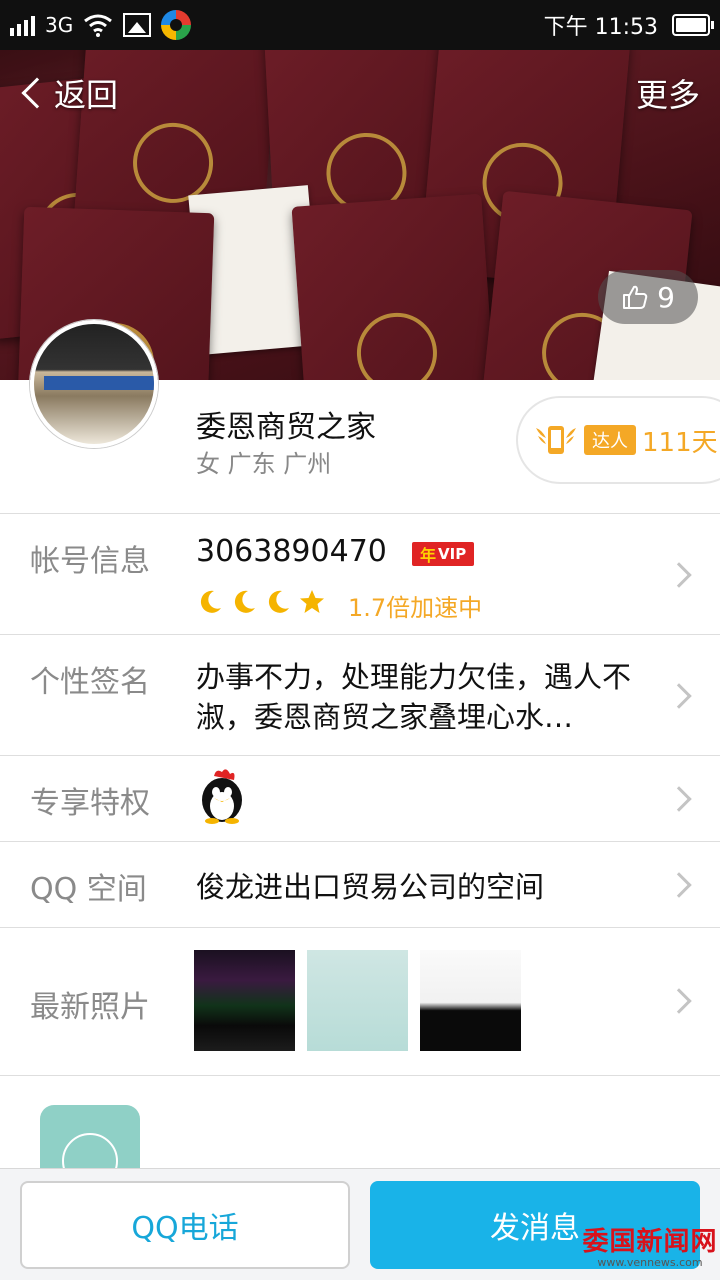  I want to click on status-bar: 3G 下午 11:53, so click(360, 25).